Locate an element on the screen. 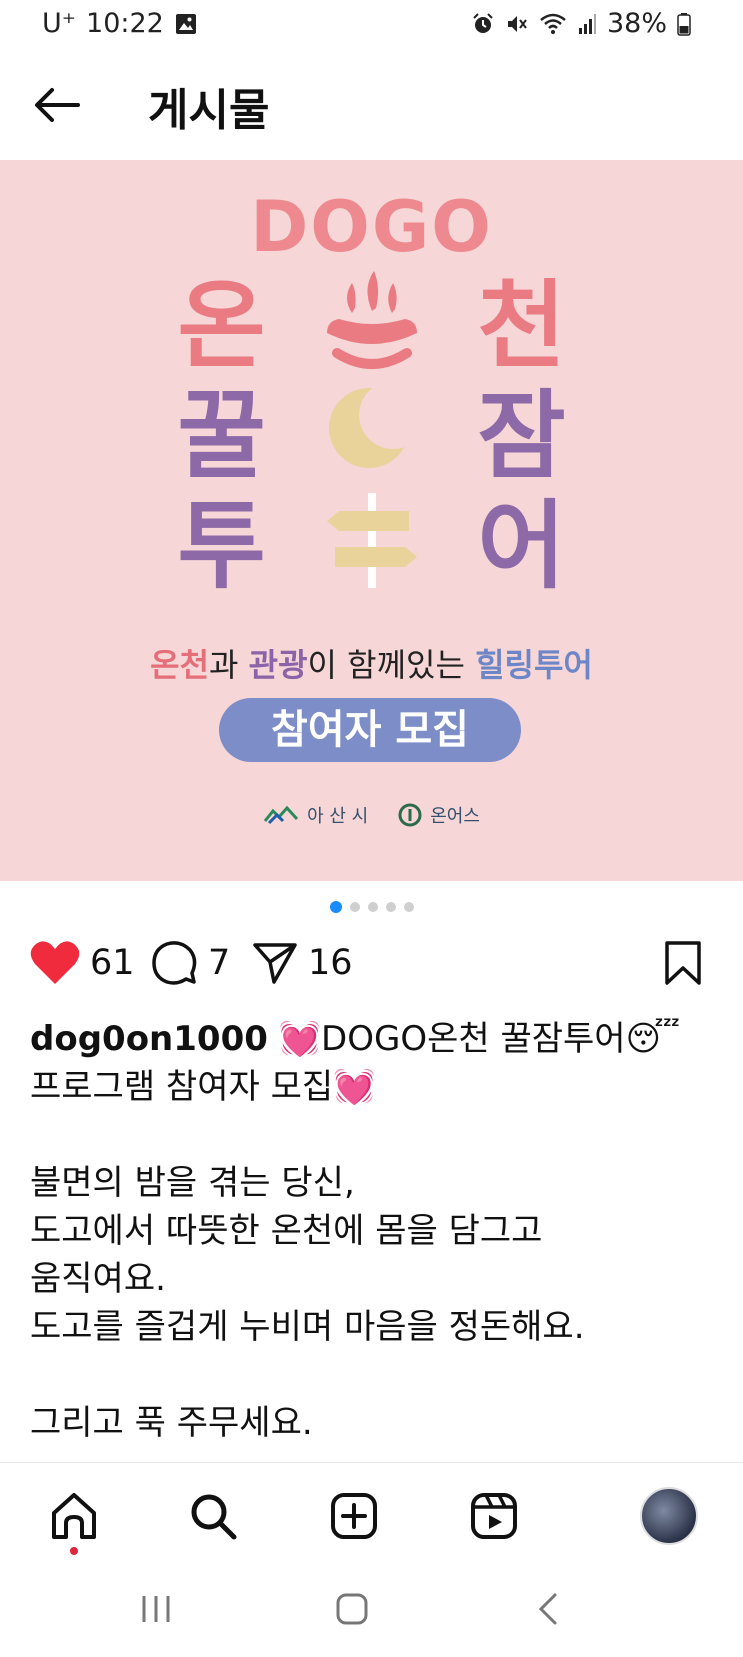 This screenshot has height=1657, width=743. alarm-icon is located at coordinates (483, 22).